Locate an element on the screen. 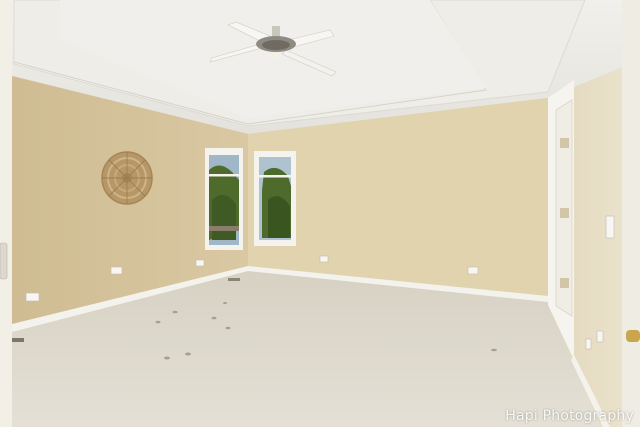 This screenshot has height=427, width=640. rattan-wall-decor-icon is located at coordinates (127, 178).